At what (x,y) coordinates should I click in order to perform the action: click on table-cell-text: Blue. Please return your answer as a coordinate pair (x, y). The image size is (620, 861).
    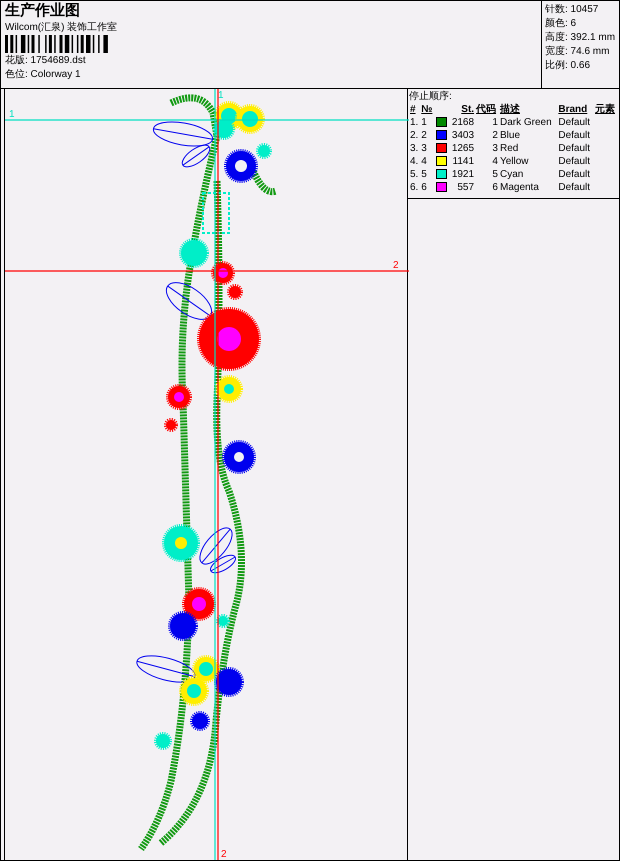
    Looking at the image, I should click on (509, 135).